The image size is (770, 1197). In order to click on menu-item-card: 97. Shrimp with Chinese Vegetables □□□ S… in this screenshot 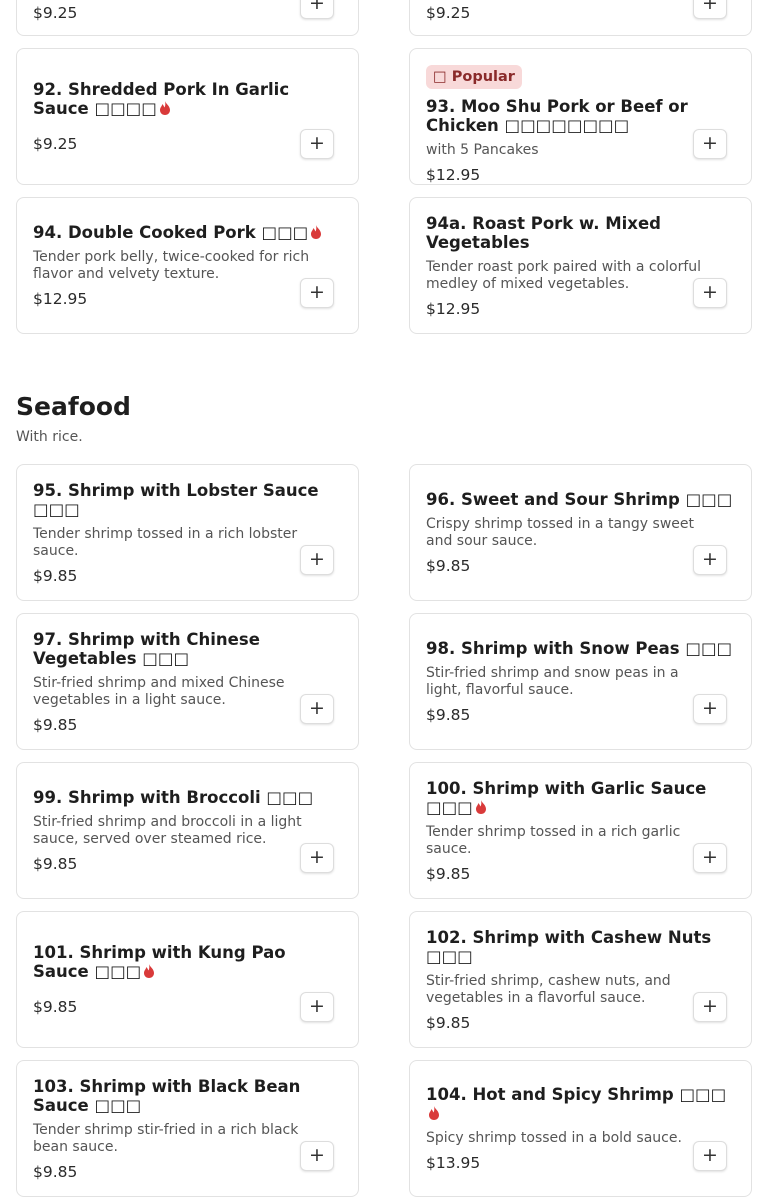, I will do `click(187, 681)`.